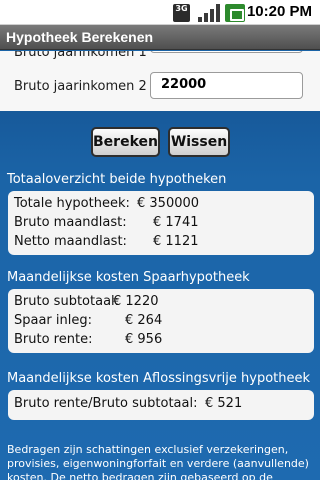 This screenshot has width=320, height=480. I want to click on spaar-row-value: € 956, so click(144, 339).